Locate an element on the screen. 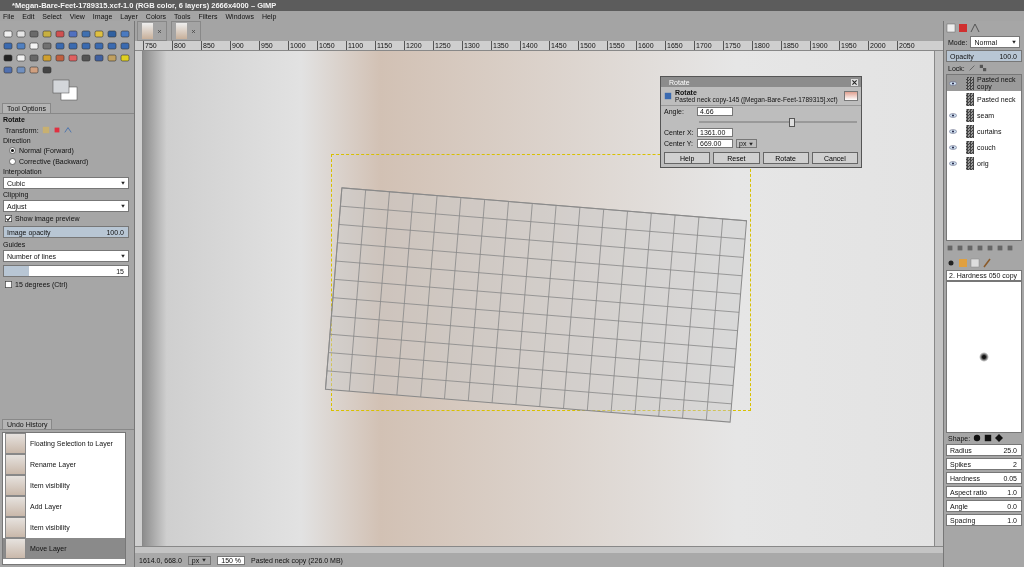 This screenshot has width=1024, height=567. square-shape-icon is located at coordinates (988, 438).